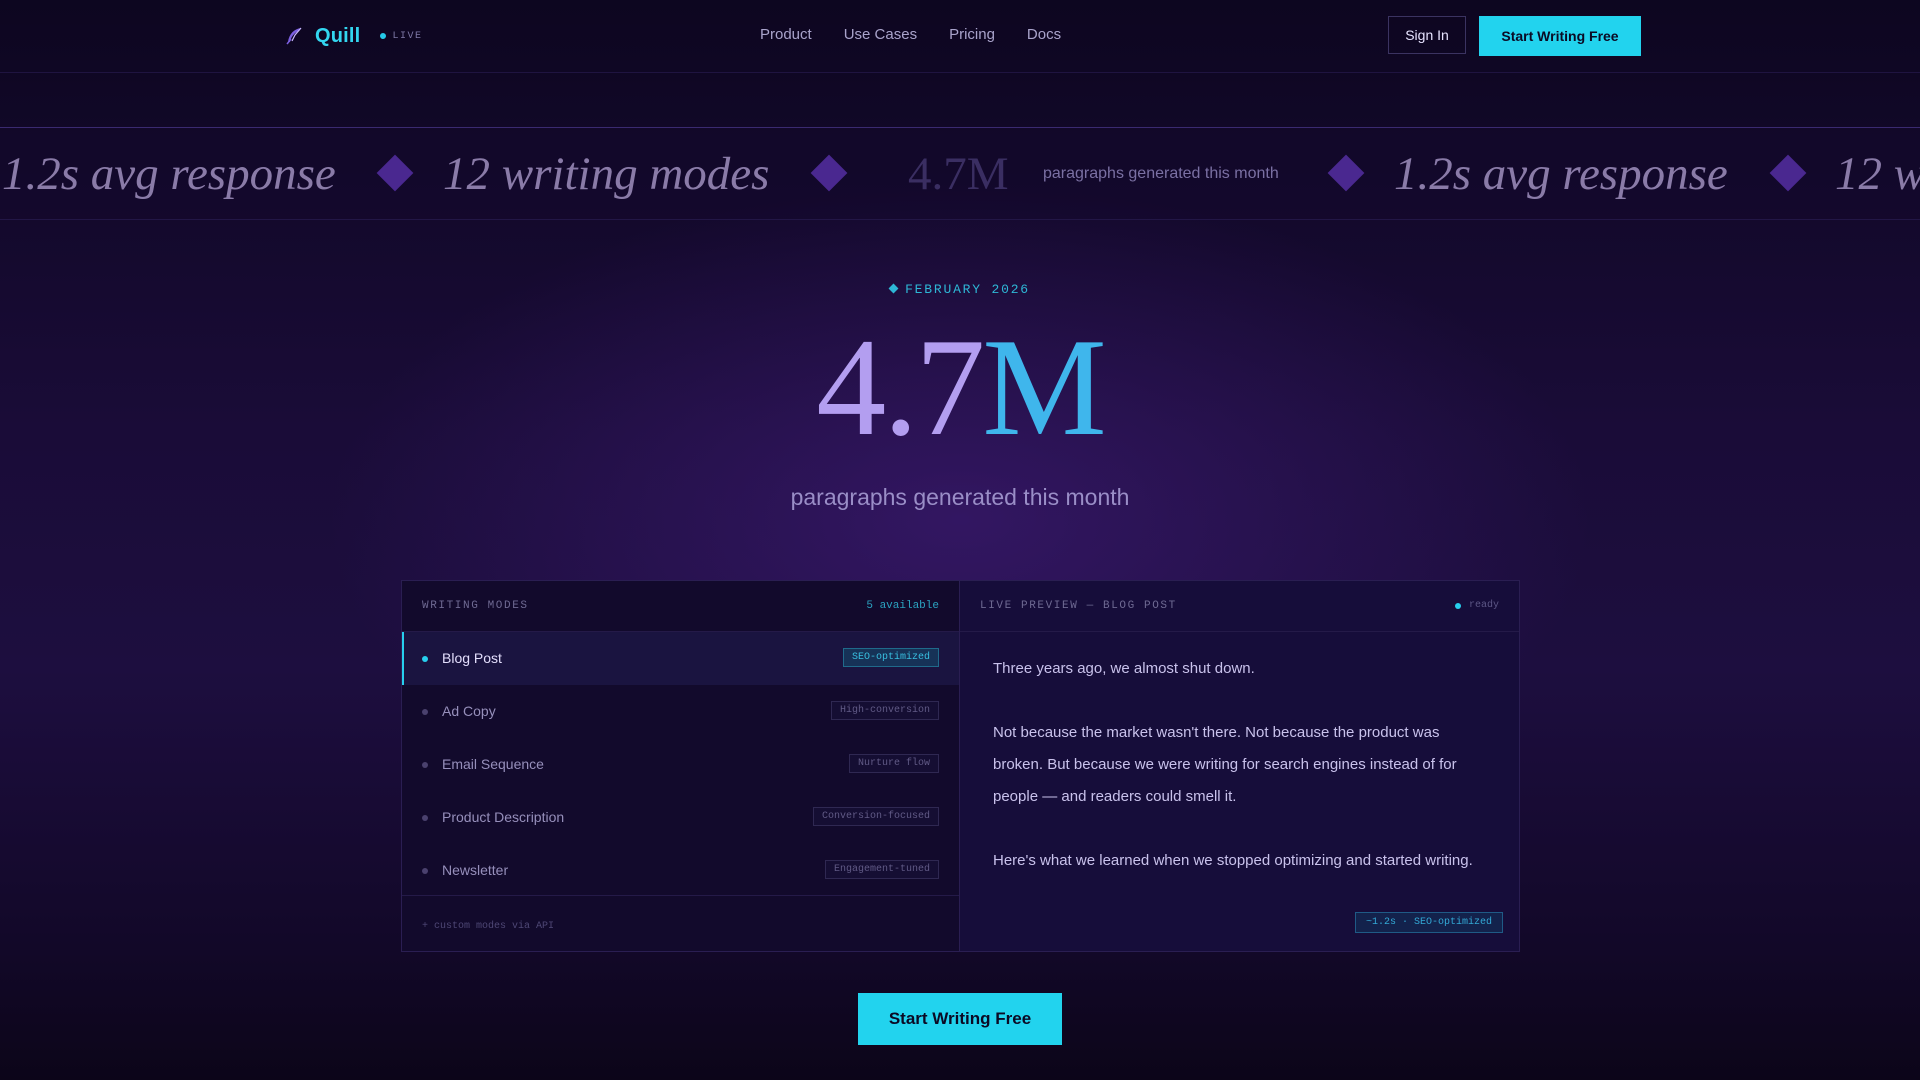  What do you see at coordinates (1161, 173) in the screenshot?
I see `ticker-stat-label: paragraphs generated this month` at bounding box center [1161, 173].